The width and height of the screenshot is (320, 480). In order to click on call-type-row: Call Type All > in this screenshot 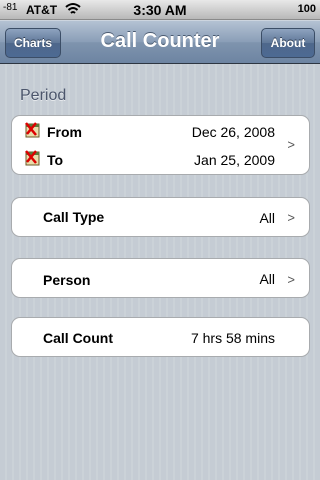, I will do `click(160, 217)`.